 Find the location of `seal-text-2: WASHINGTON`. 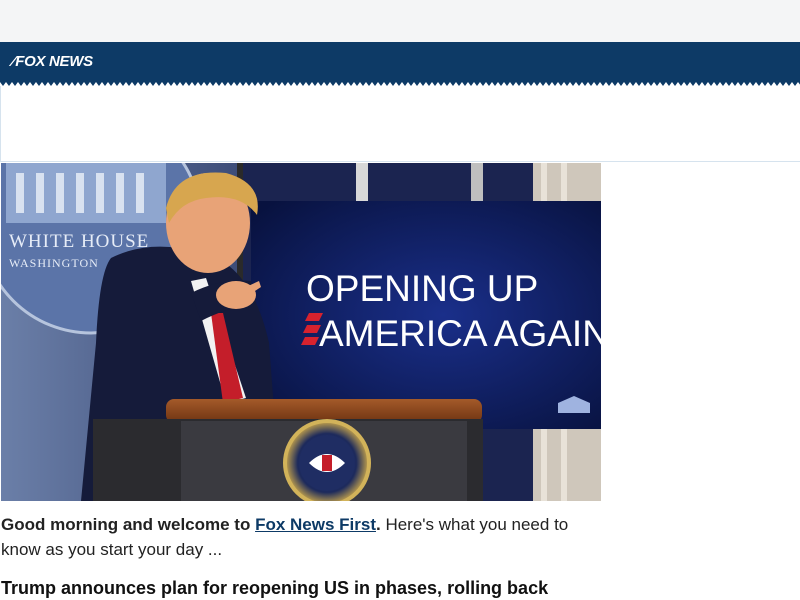

seal-text-2: WASHINGTON is located at coordinates (54, 263).